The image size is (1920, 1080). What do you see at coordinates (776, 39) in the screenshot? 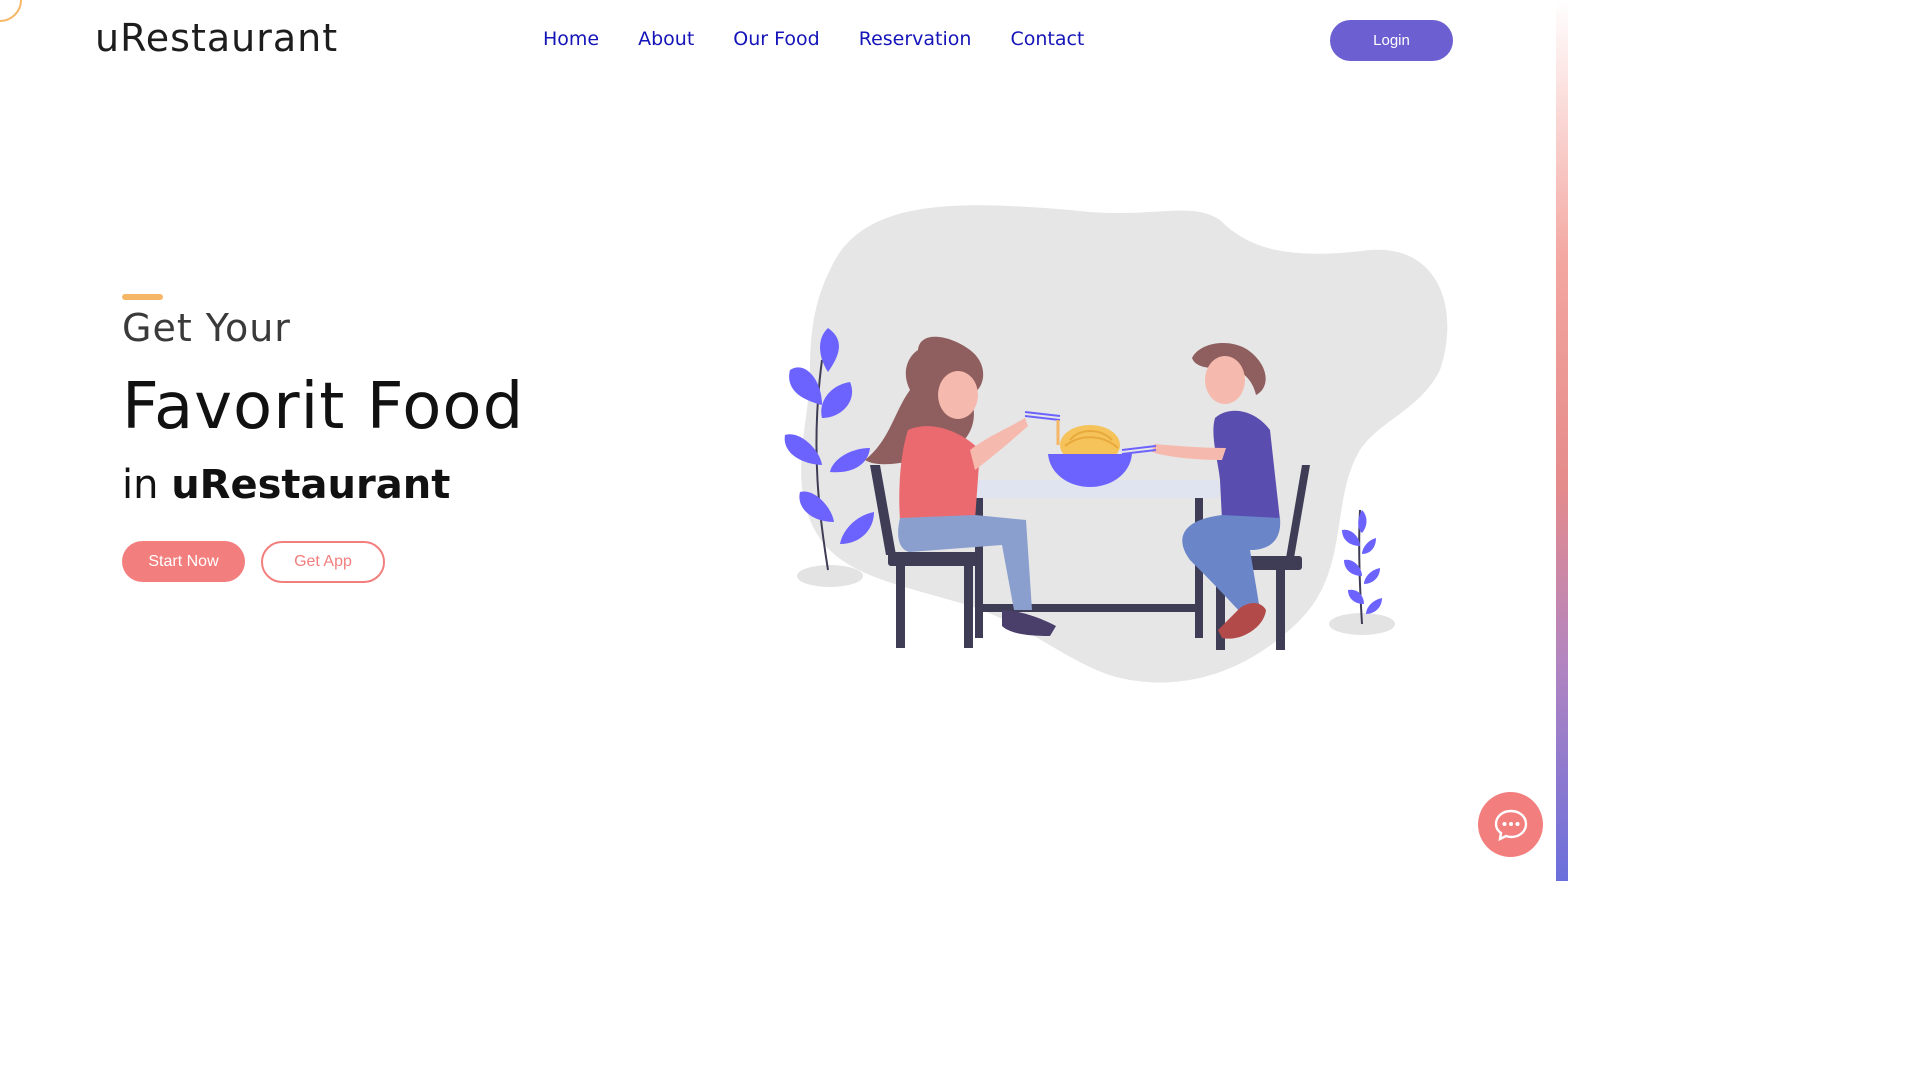
I see `nav-our-food: Our Food` at bounding box center [776, 39].